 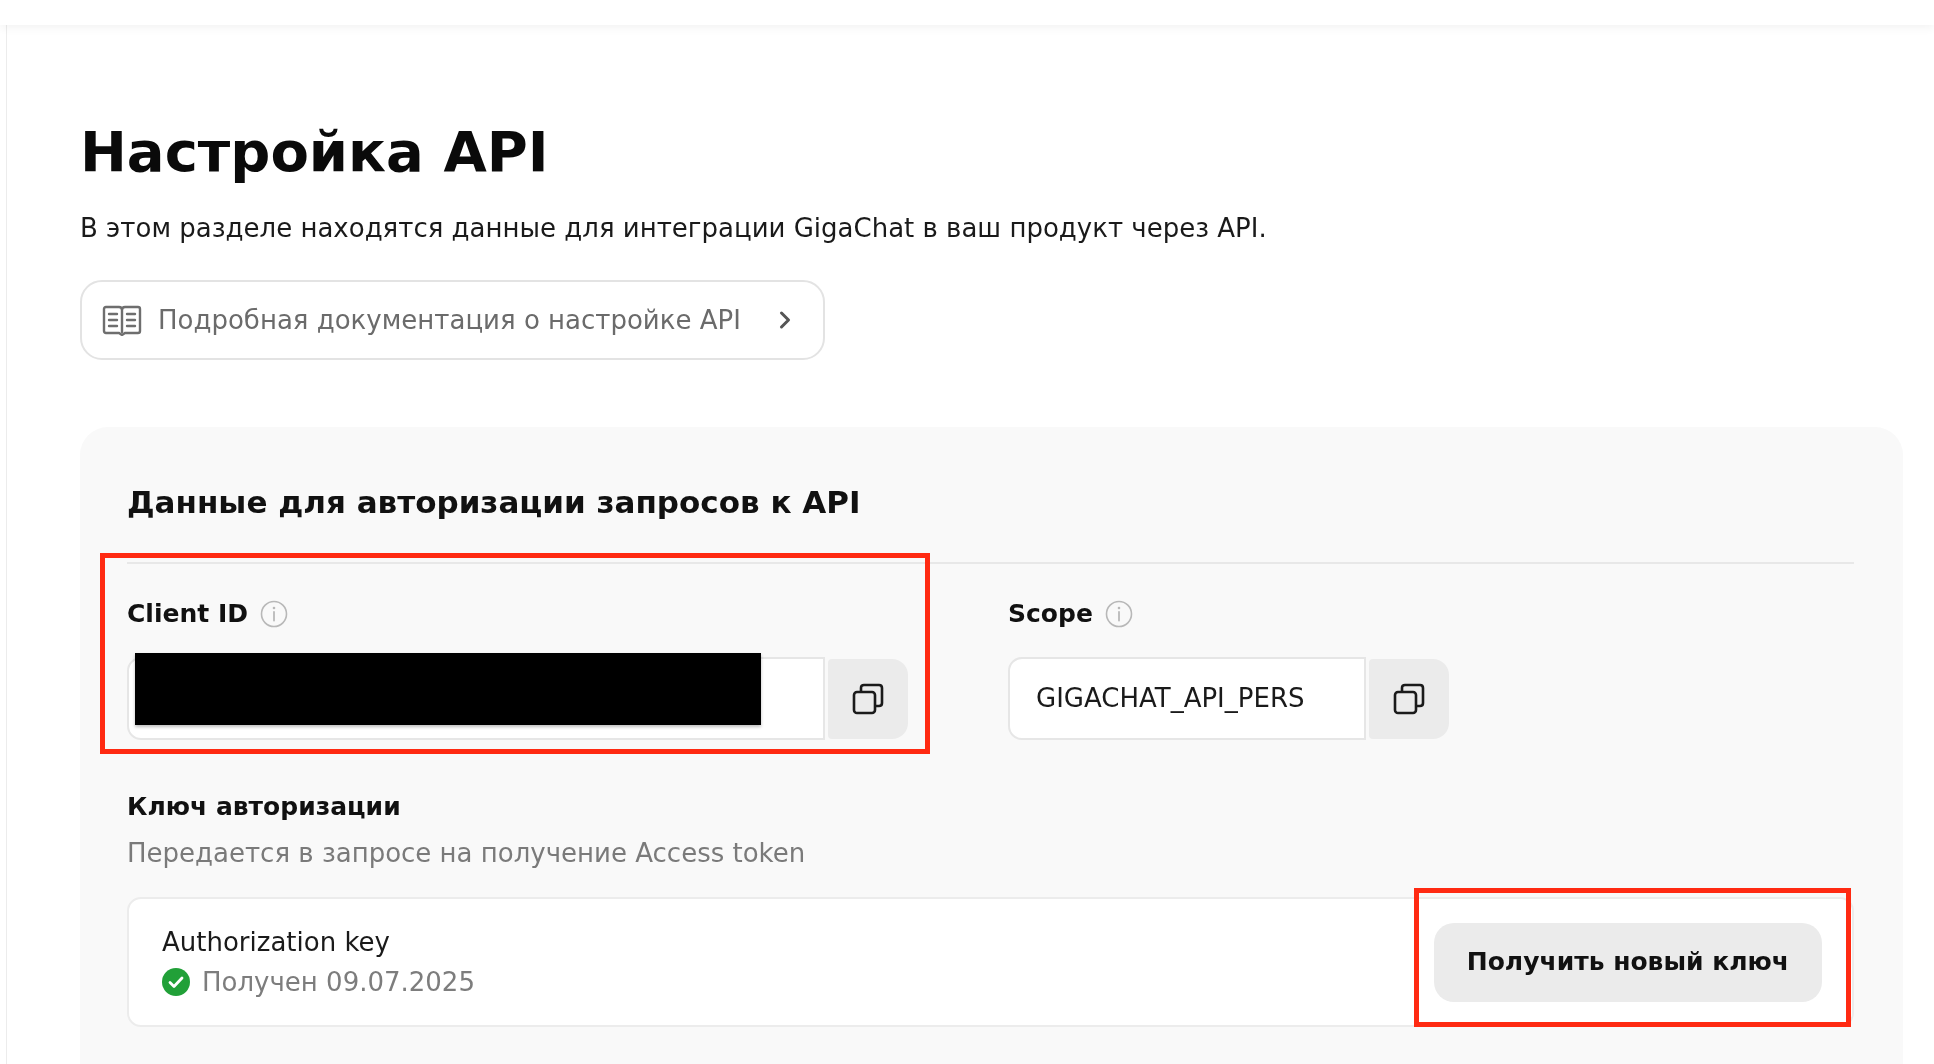 What do you see at coordinates (315, 152) in the screenshot?
I see `page-title: Настройка API` at bounding box center [315, 152].